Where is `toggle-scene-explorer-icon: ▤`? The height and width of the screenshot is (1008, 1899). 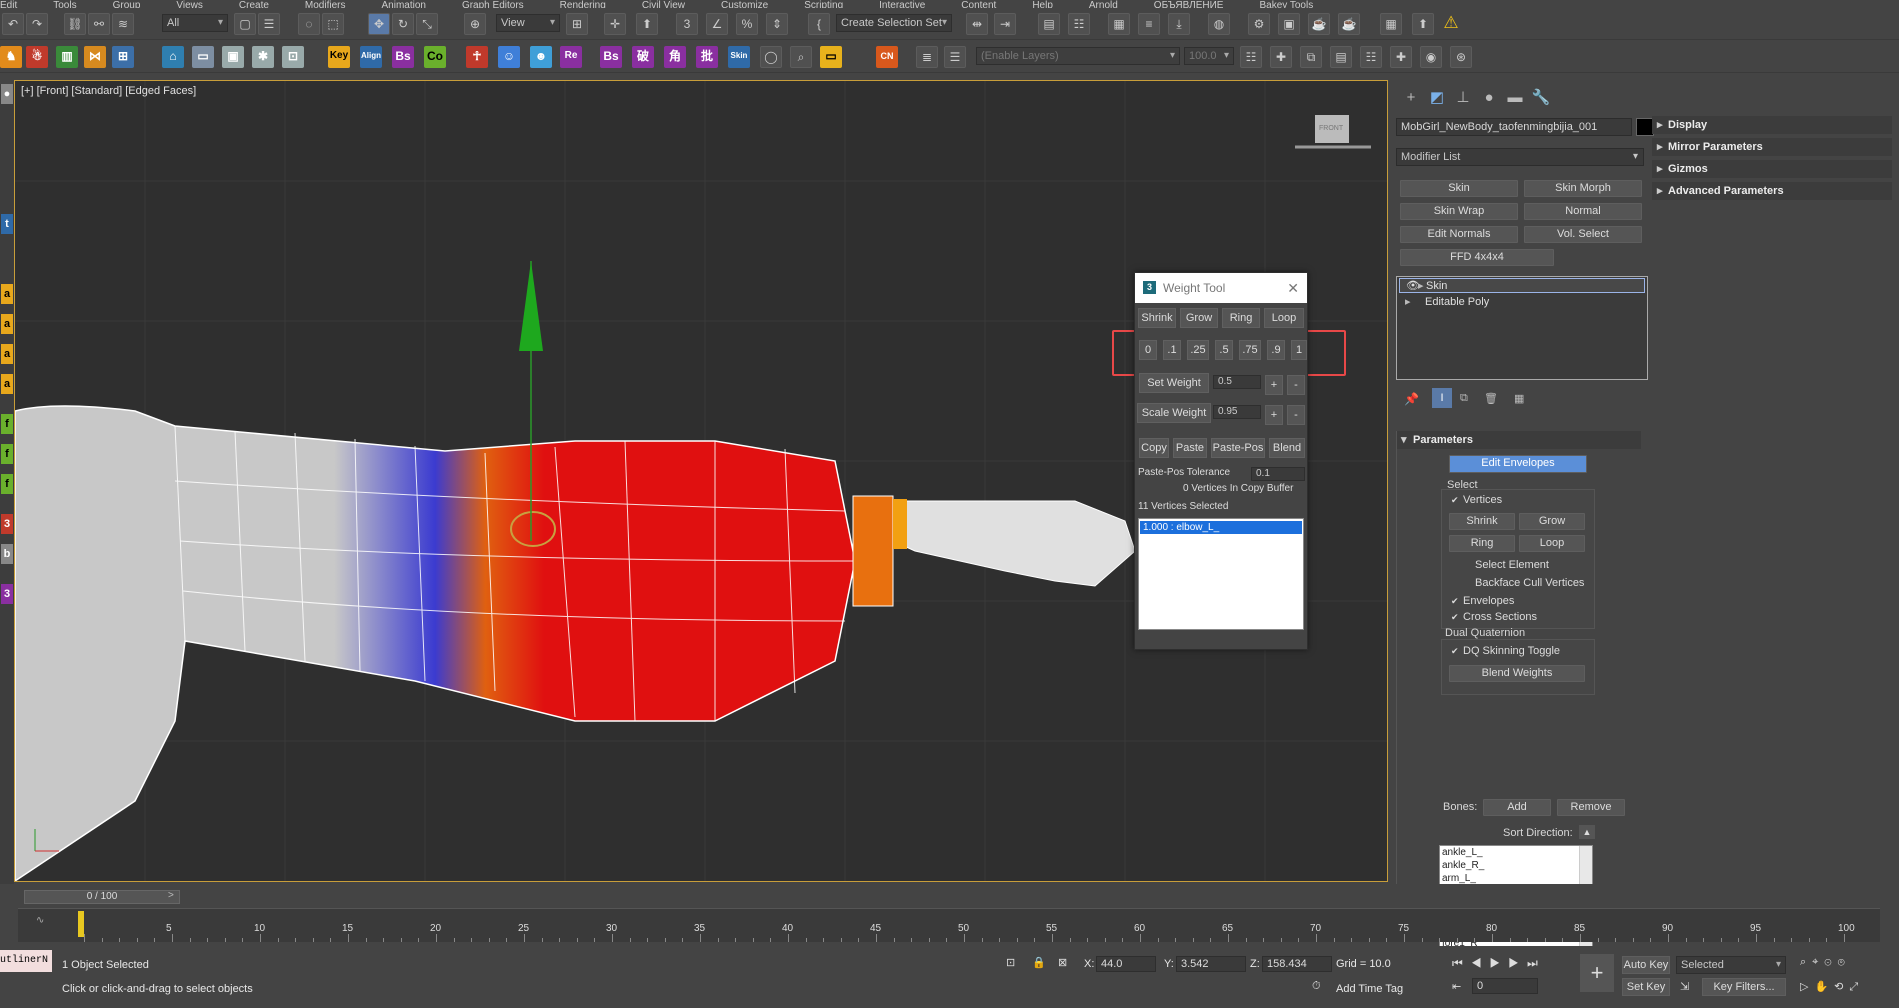 toggle-scene-explorer-icon: ▤ is located at coordinates (1049, 24).